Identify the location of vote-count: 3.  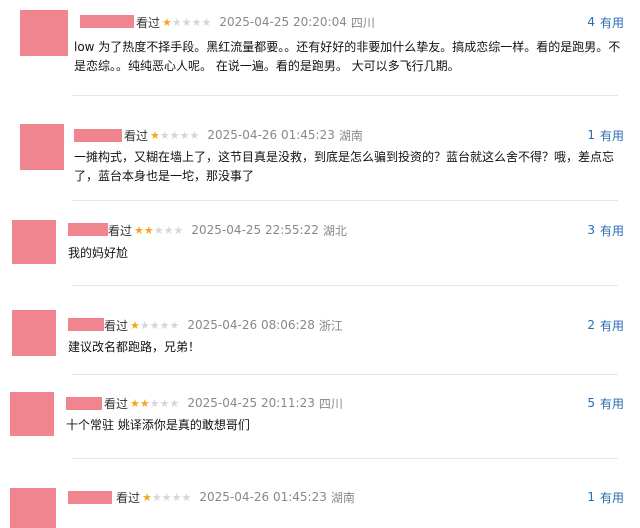
(591, 230).